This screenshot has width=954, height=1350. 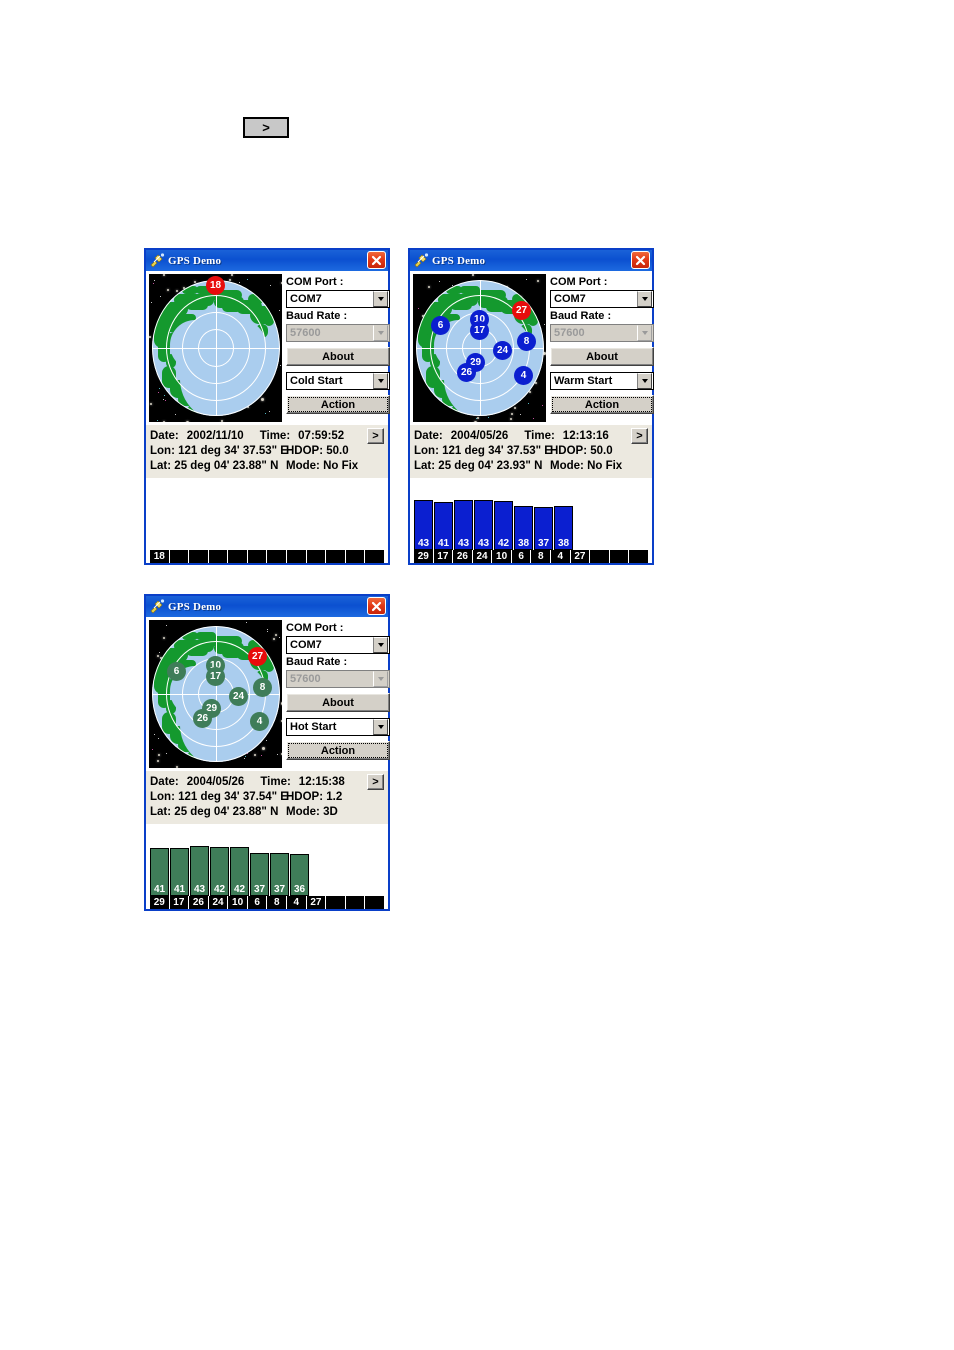 I want to click on mode-label: Mode:, so click(x=567, y=466).